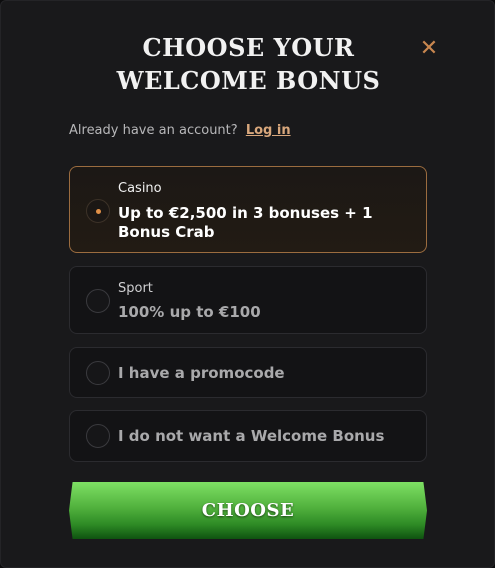  I want to click on account-prompt: Already have an account?, so click(153, 130).